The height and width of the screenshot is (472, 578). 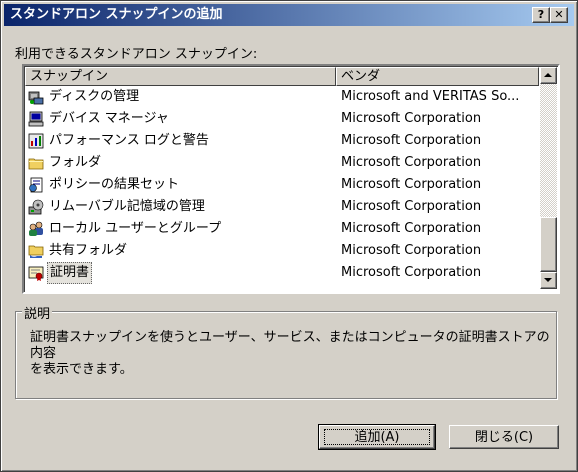 I want to click on close-button: 閉じる(C), so click(x=504, y=437).